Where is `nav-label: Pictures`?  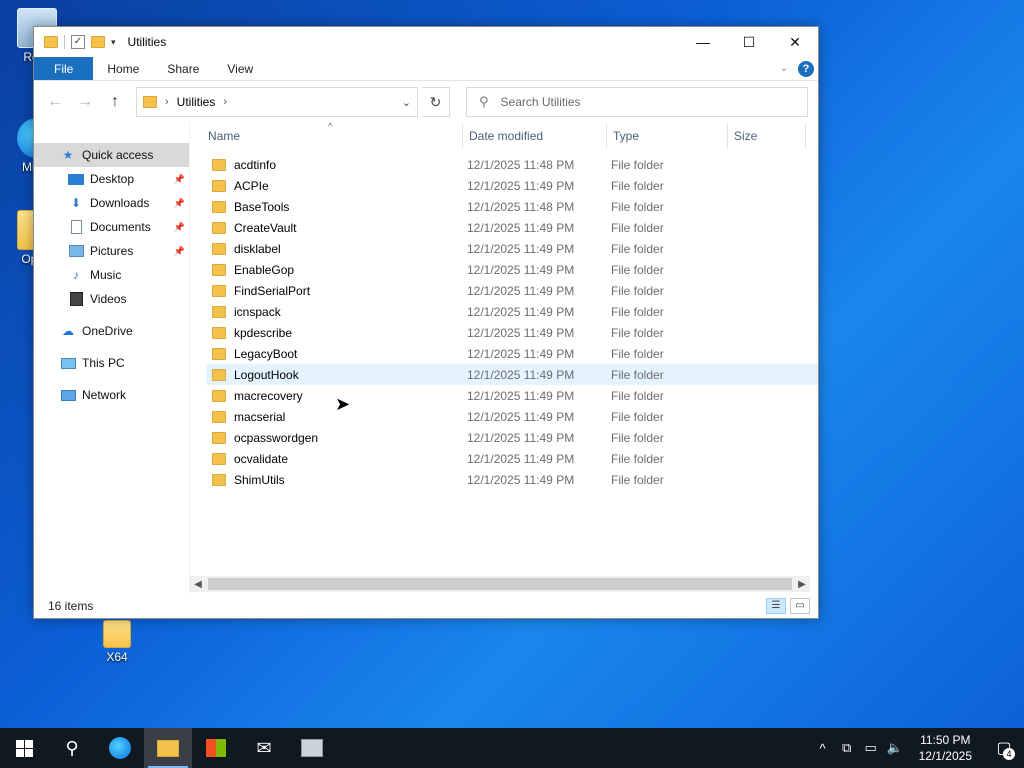 nav-label: Pictures is located at coordinates (112, 251).